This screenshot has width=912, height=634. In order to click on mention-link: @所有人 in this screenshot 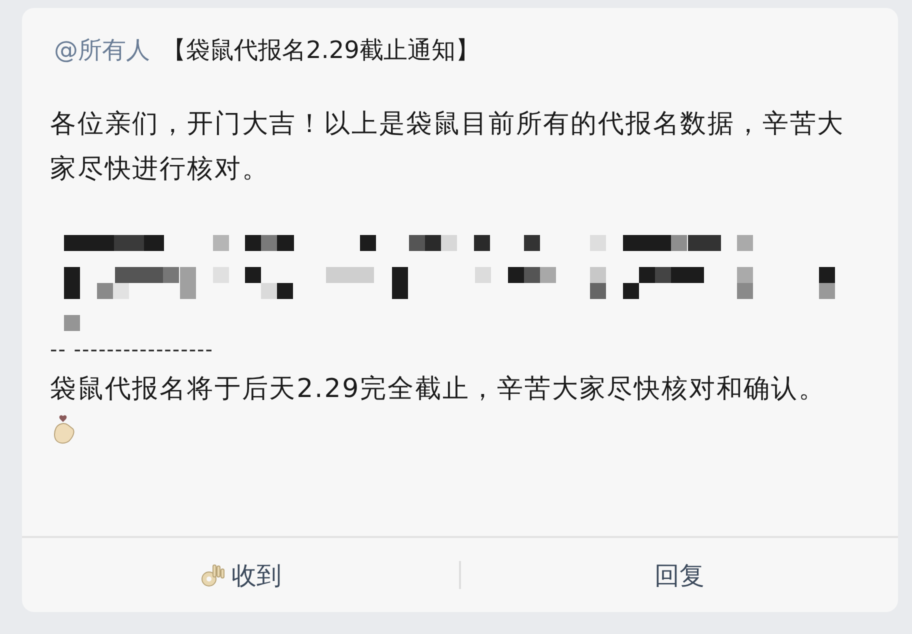, I will do `click(102, 50)`.